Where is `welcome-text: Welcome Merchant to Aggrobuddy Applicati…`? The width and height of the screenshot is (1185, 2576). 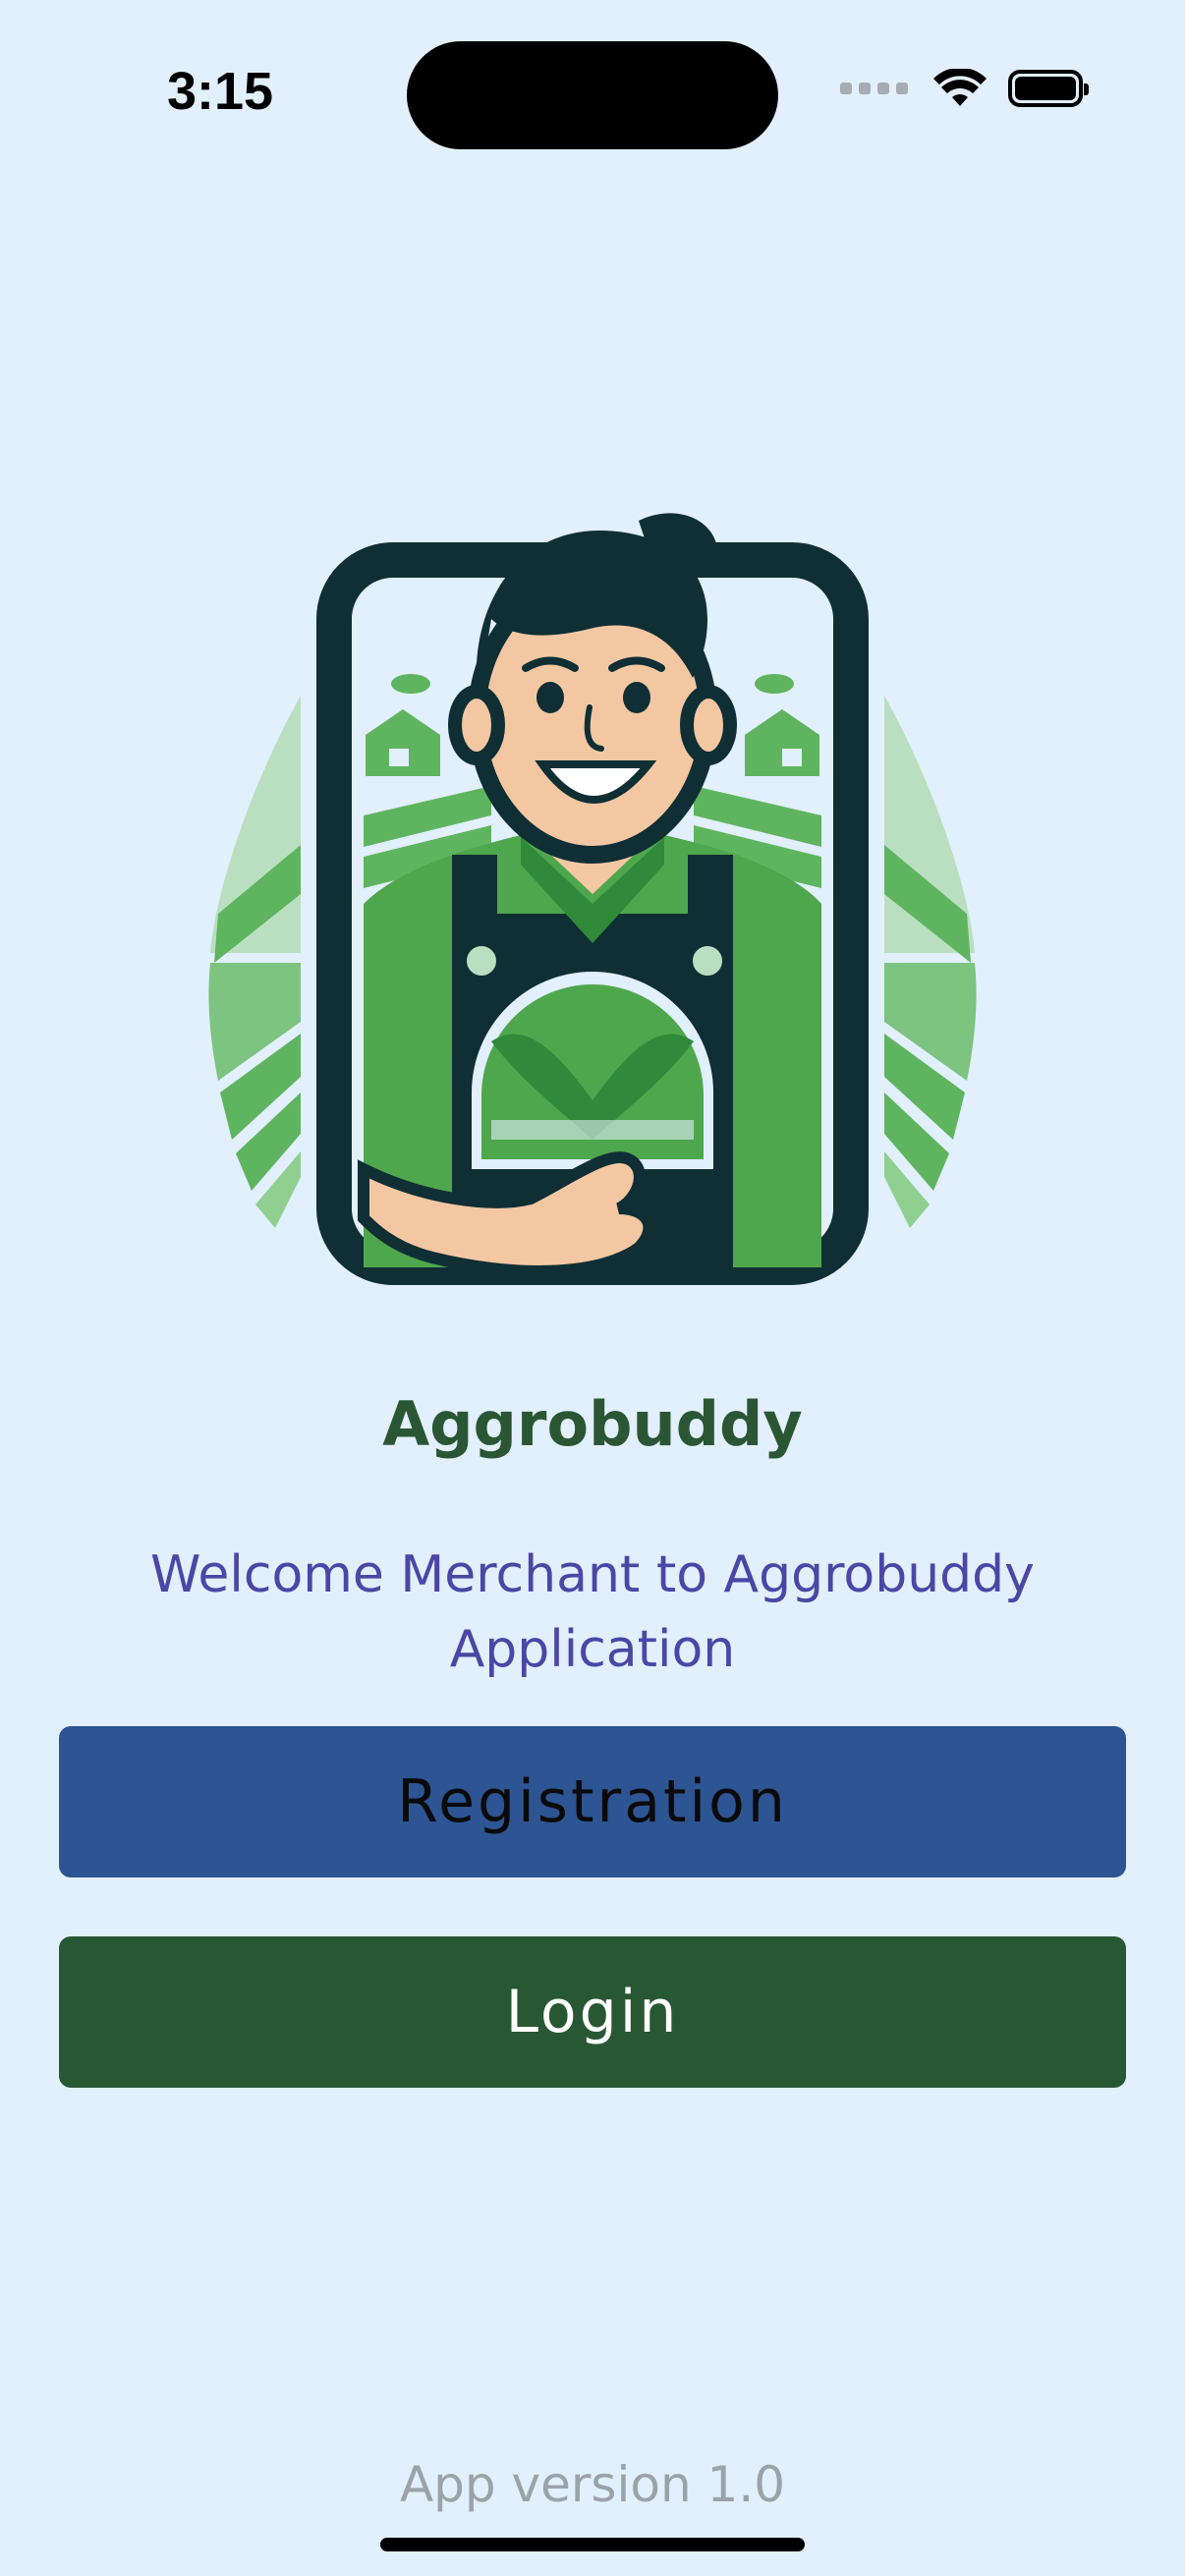 welcome-text: Welcome Merchant to Aggrobuddy Applicati… is located at coordinates (592, 1612).